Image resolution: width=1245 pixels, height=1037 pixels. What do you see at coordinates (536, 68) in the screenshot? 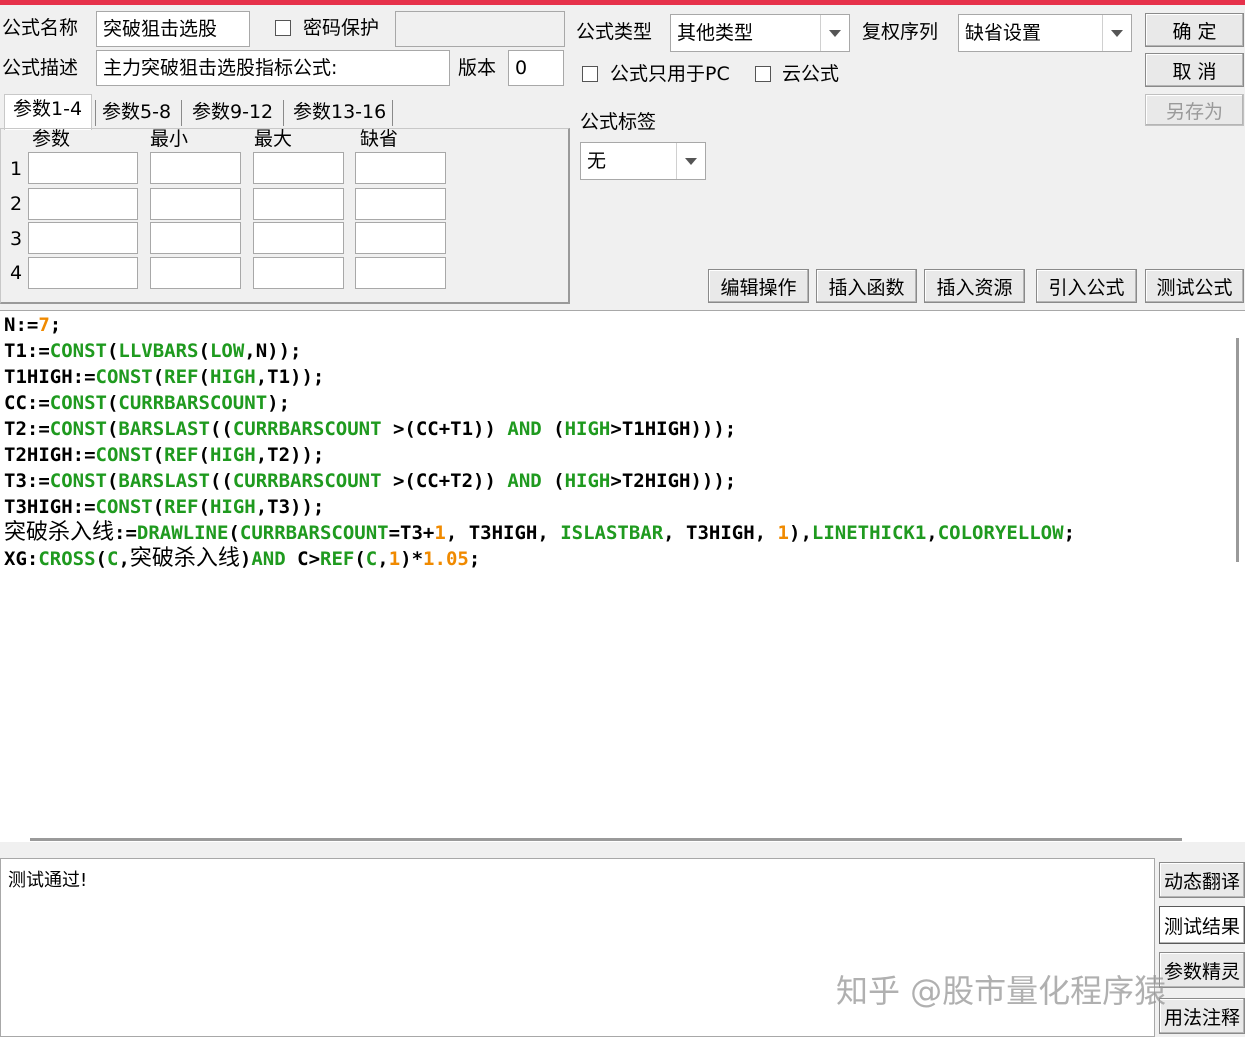
I see `version-input: 0` at bounding box center [536, 68].